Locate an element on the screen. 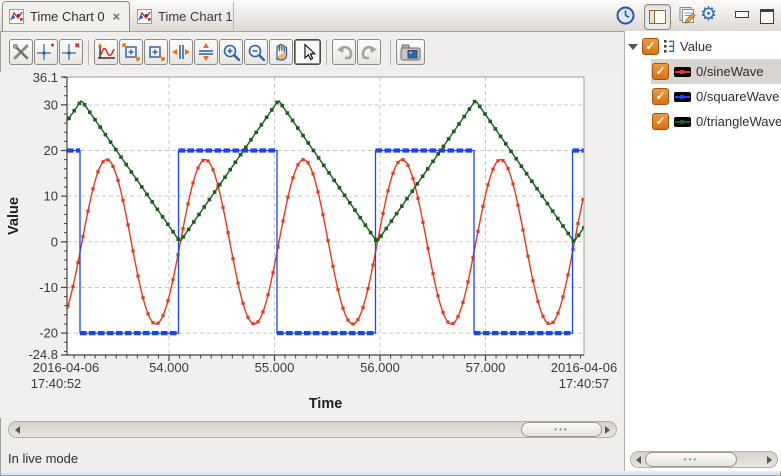 This screenshot has width=781, height=476. tab-bar: Time Chart 0 × Time Chart 1 ⚙ is located at coordinates (390, 16).